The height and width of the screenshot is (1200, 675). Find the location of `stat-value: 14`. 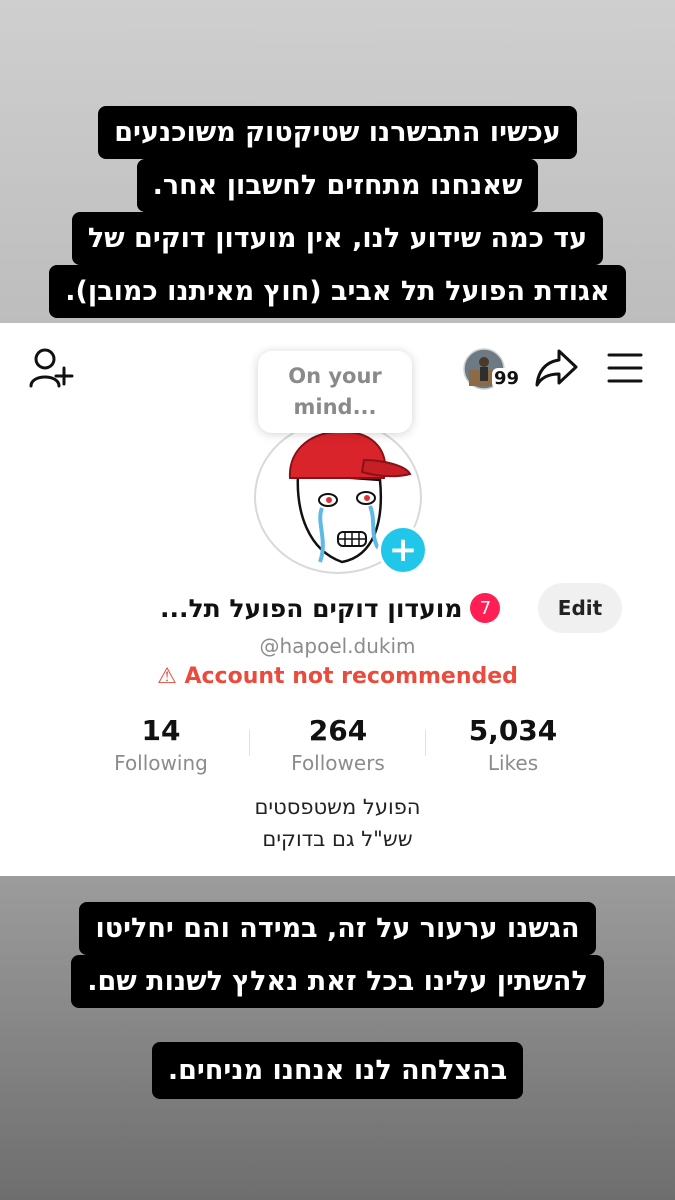

stat-value: 14 is located at coordinates (161, 730).